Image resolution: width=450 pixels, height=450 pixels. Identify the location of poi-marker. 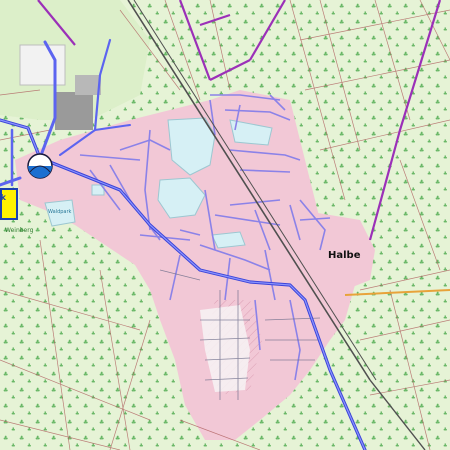
(40, 166).